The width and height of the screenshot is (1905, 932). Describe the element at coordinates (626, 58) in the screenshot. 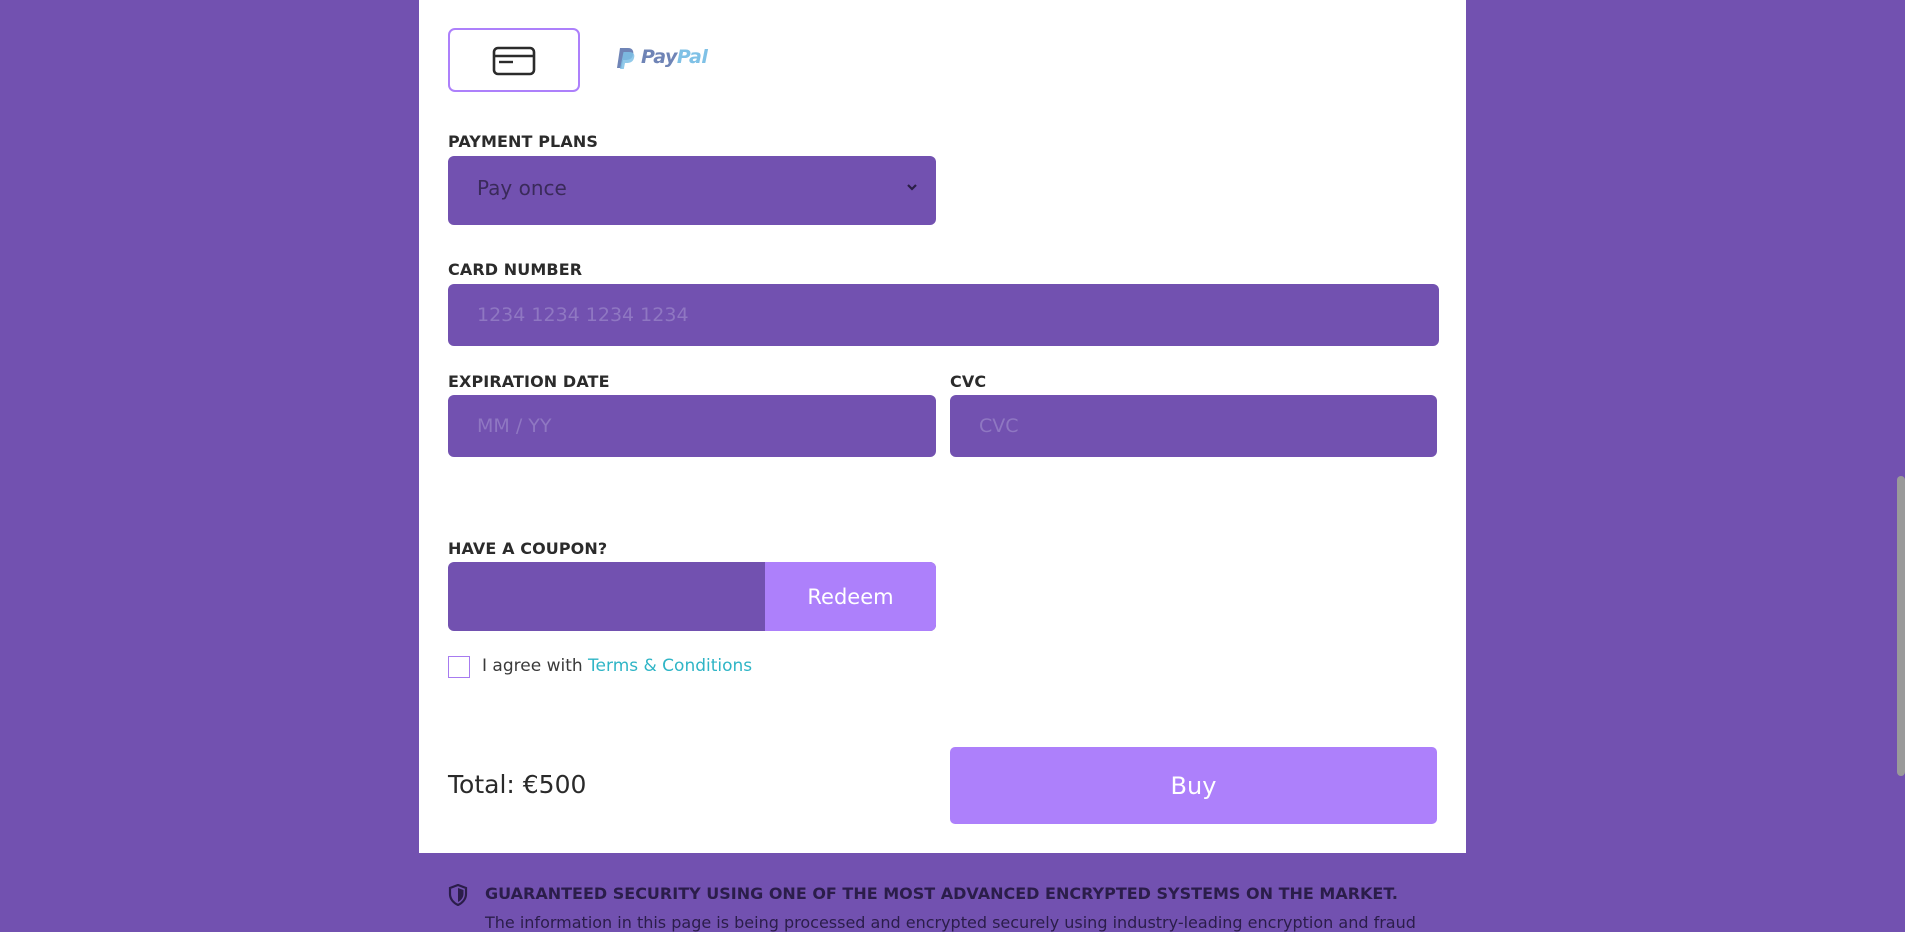

I see `paypal-logo-icon` at that location.